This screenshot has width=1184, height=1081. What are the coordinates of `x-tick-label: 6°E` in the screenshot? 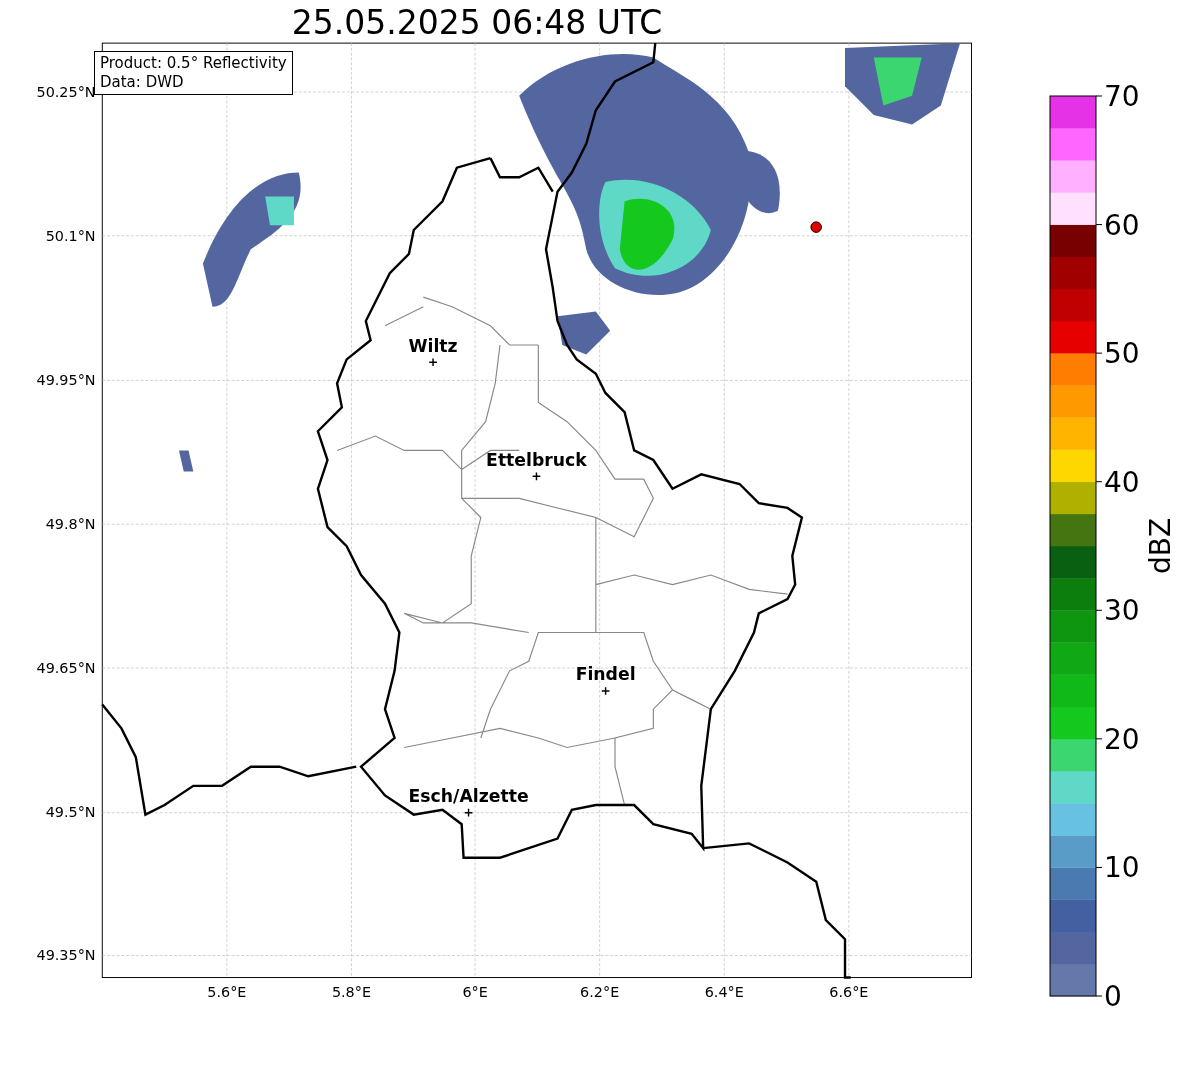 It's located at (475, 991).